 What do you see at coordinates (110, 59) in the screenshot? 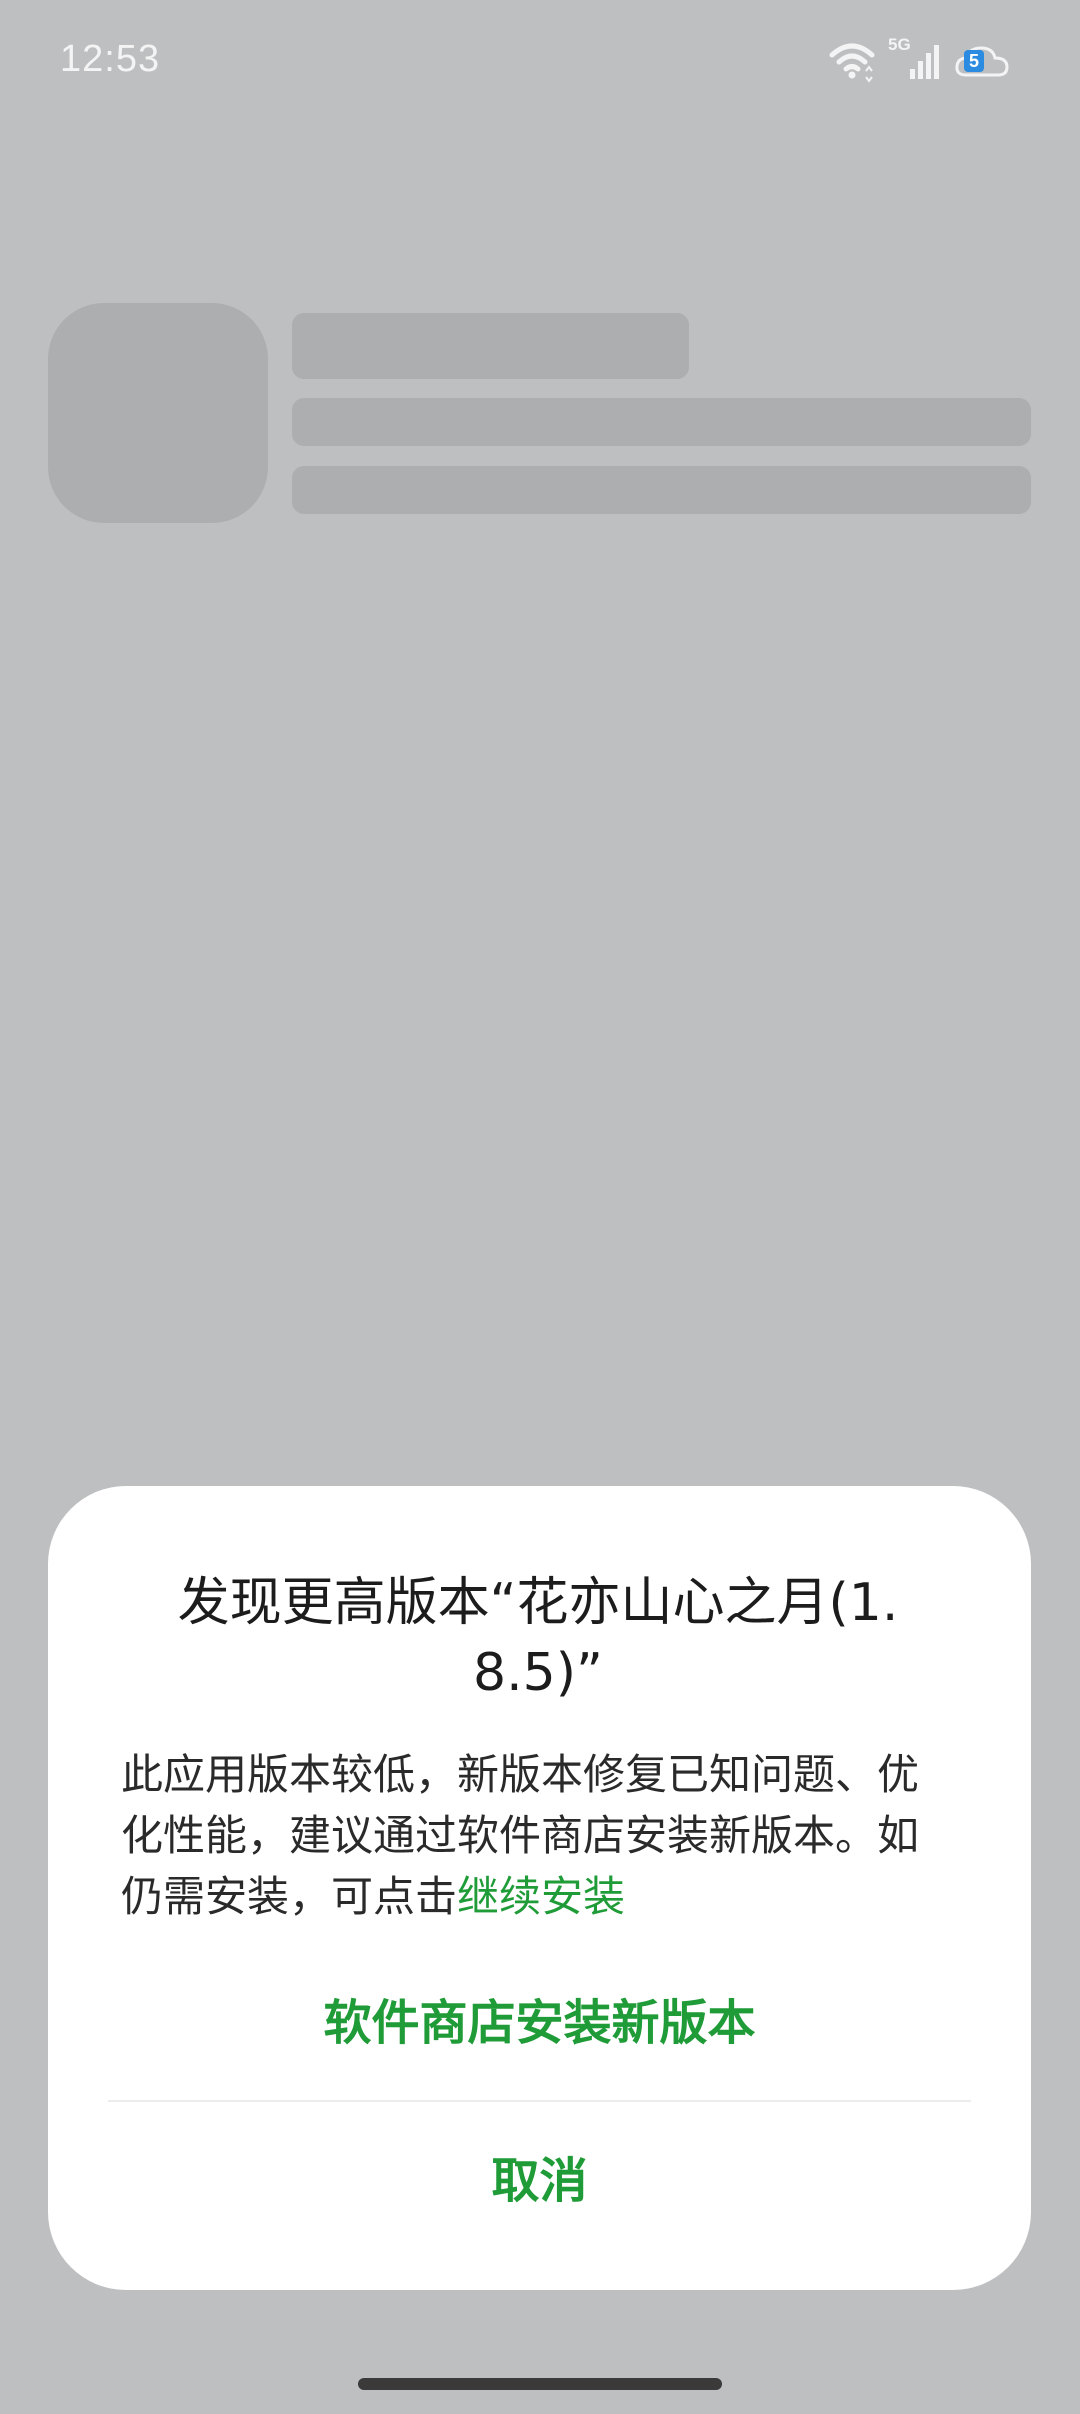
I see `status-time: 12:53` at bounding box center [110, 59].